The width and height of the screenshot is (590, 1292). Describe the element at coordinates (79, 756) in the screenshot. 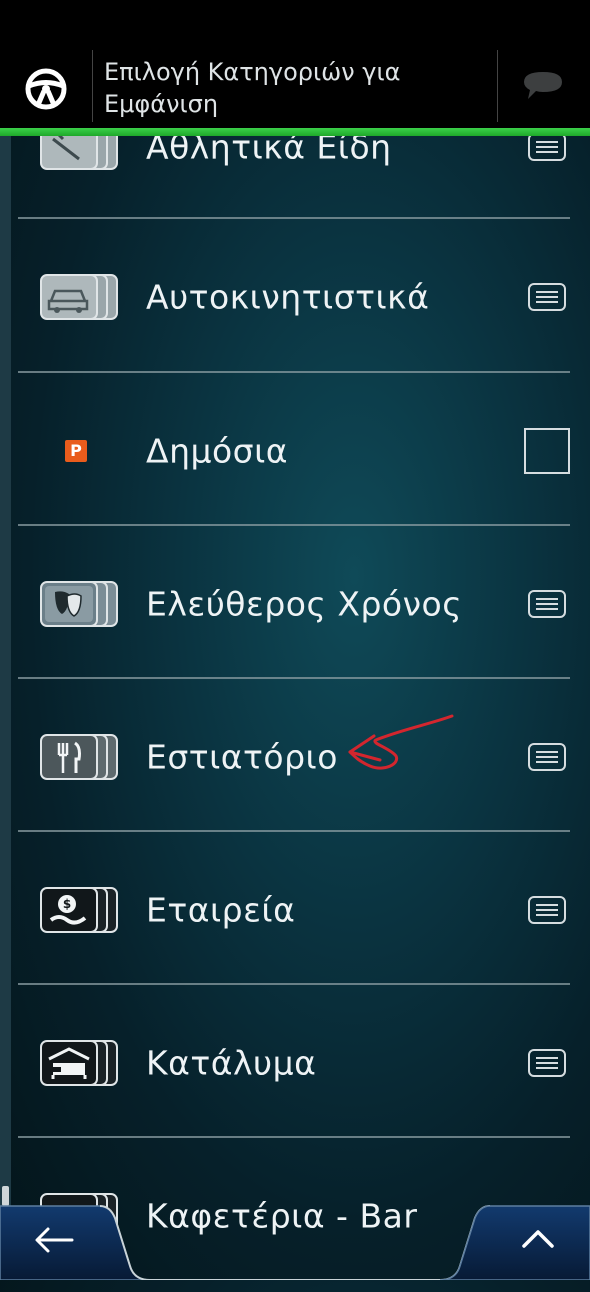

I see `fork-knife-icon` at that location.